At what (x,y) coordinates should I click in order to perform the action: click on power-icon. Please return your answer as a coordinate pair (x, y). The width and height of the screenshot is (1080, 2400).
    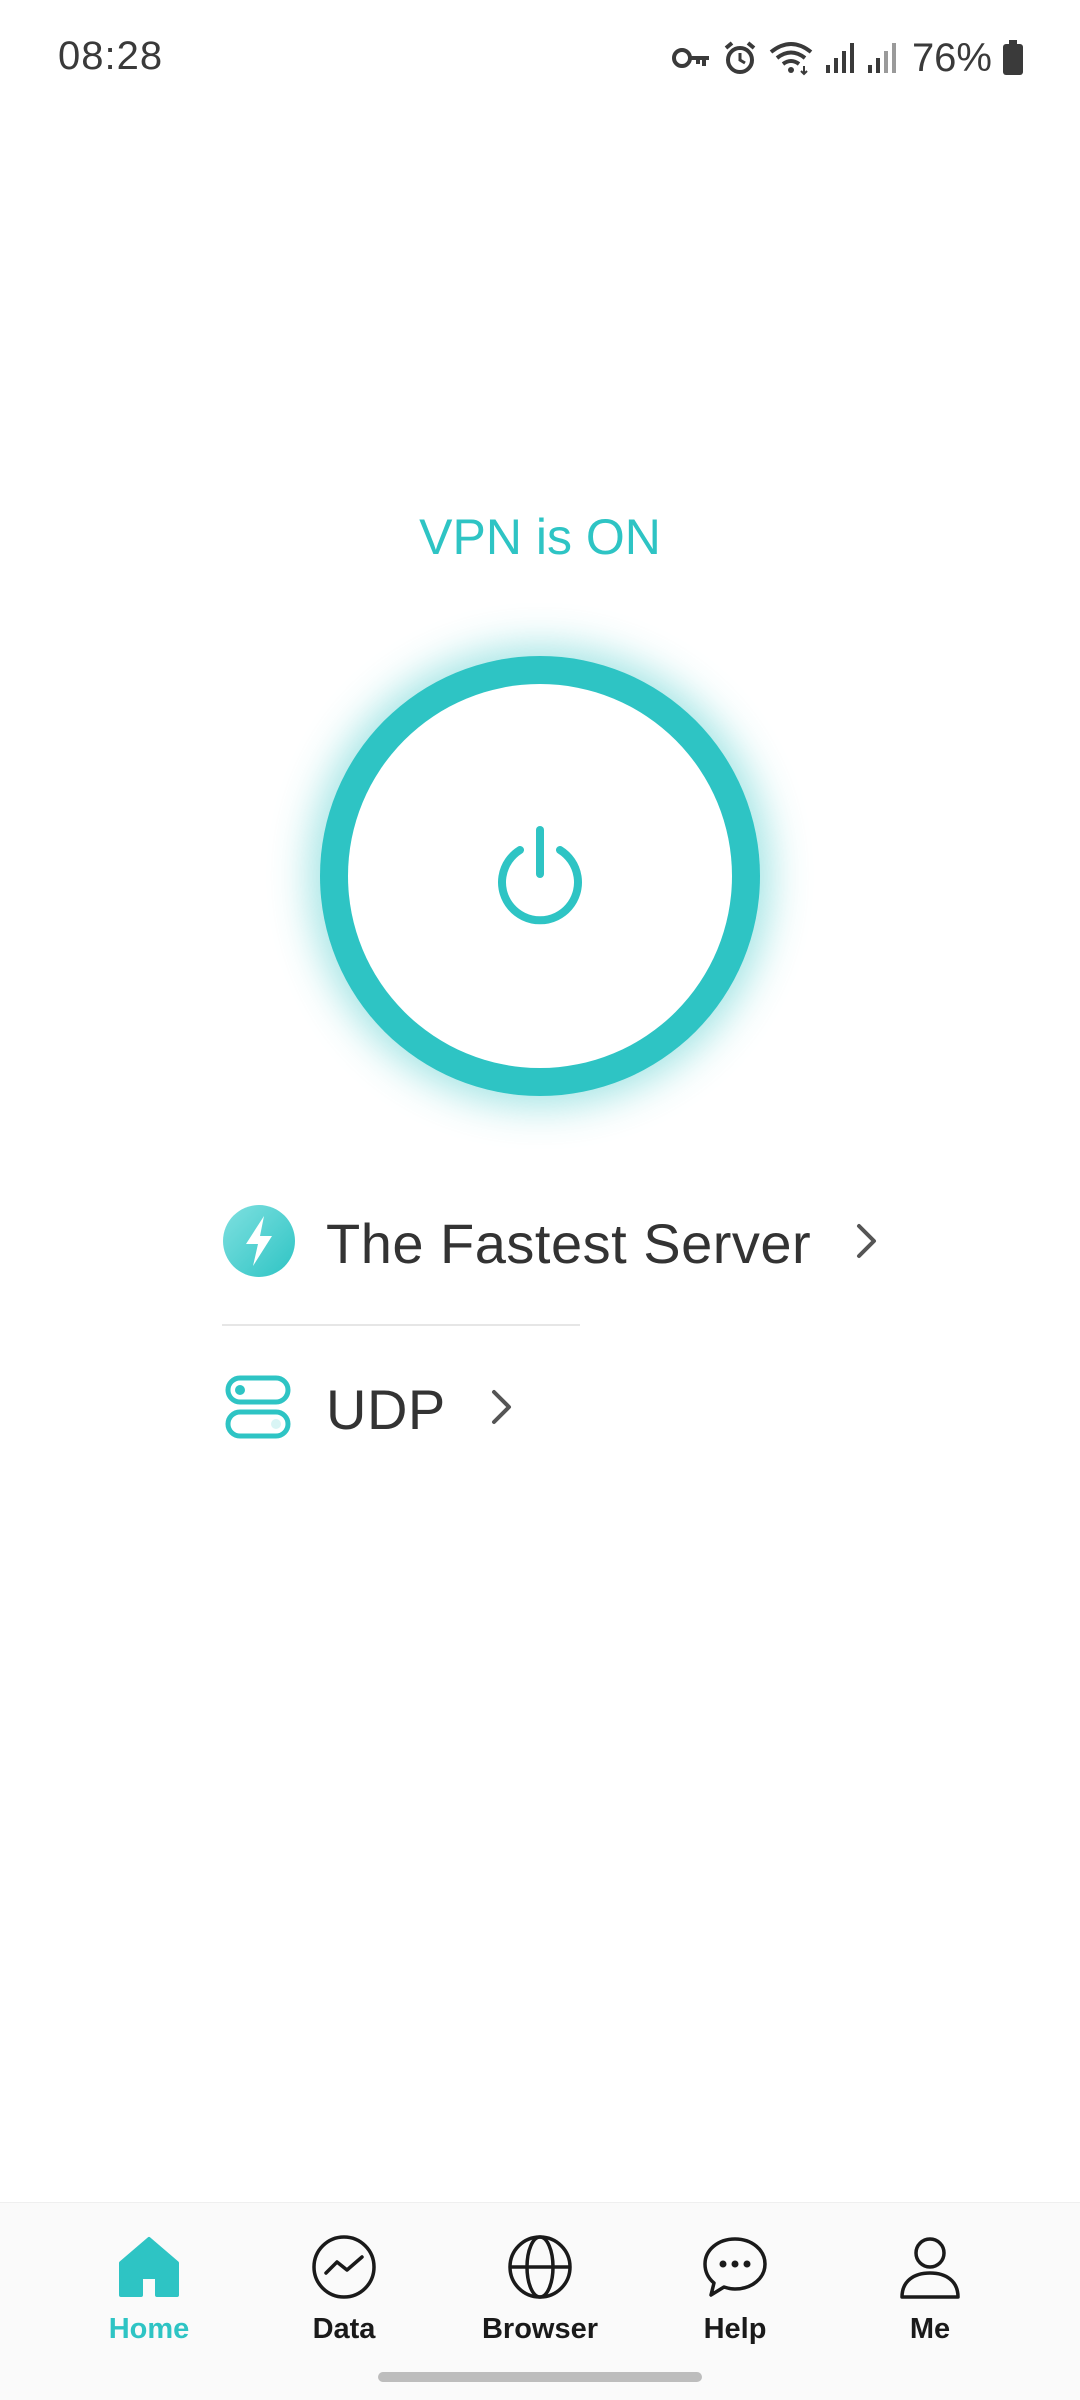
    Looking at the image, I should click on (540, 876).